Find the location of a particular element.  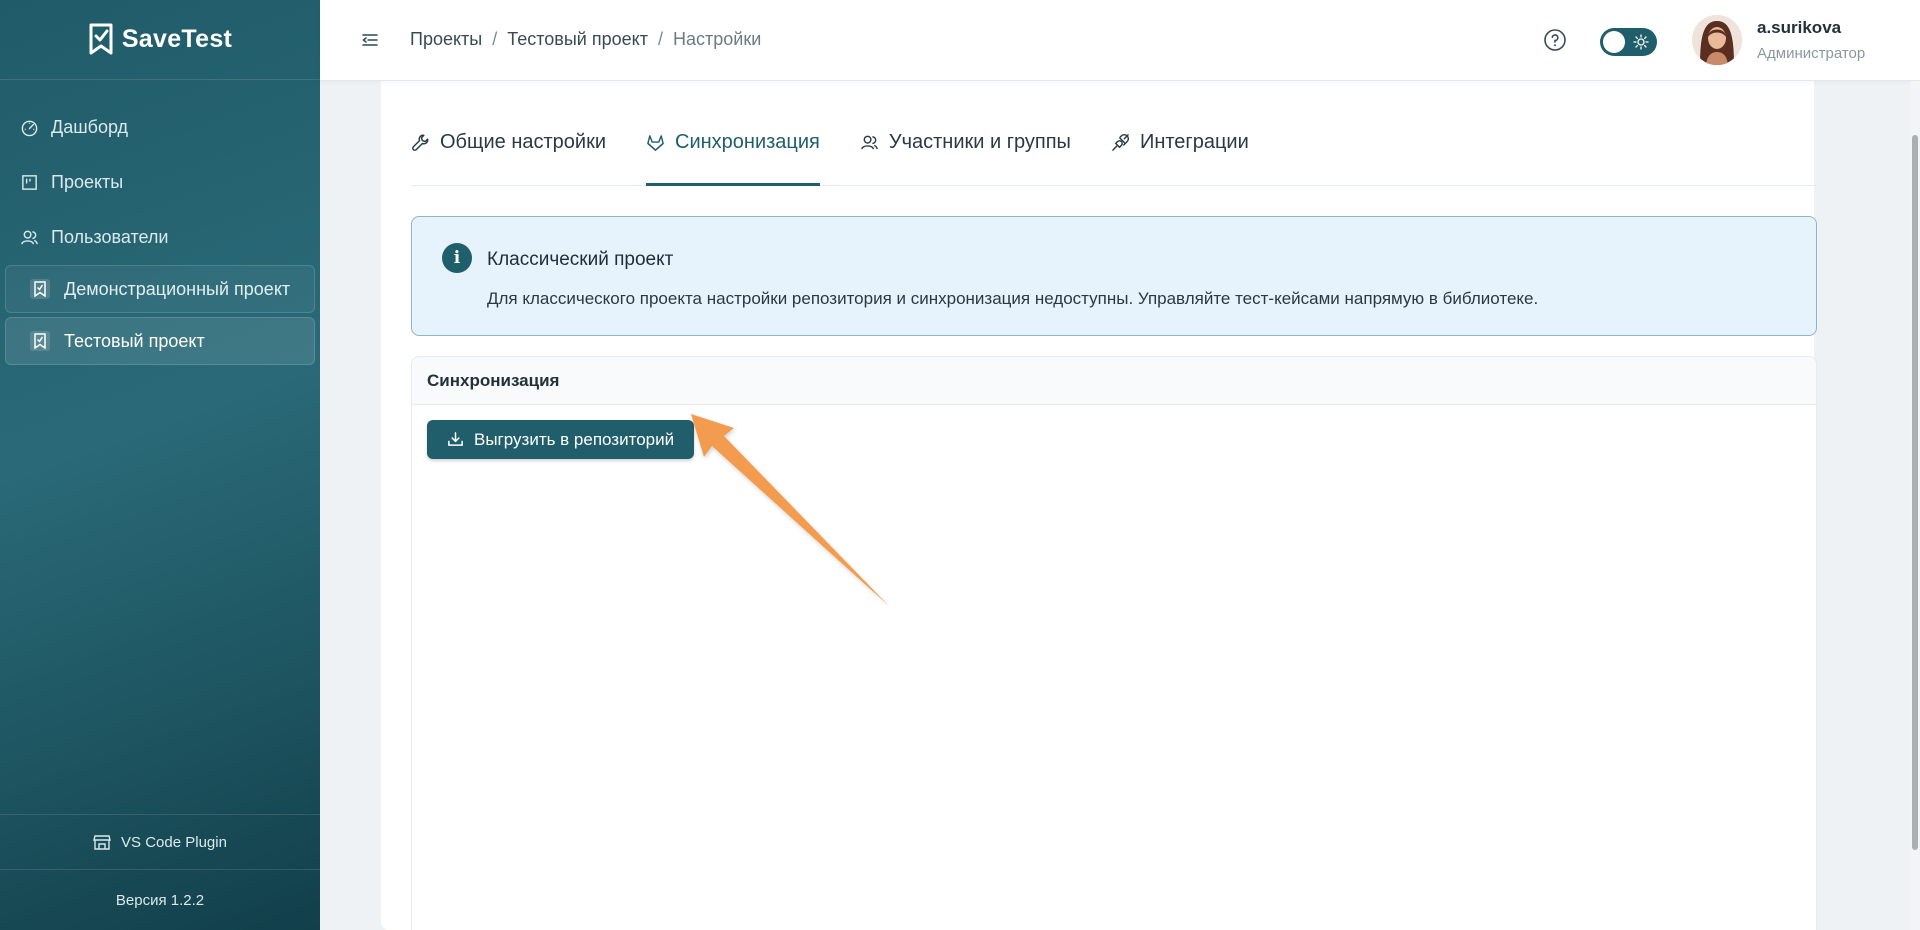

page-scrollbar-thumb is located at coordinates (1915, 492).